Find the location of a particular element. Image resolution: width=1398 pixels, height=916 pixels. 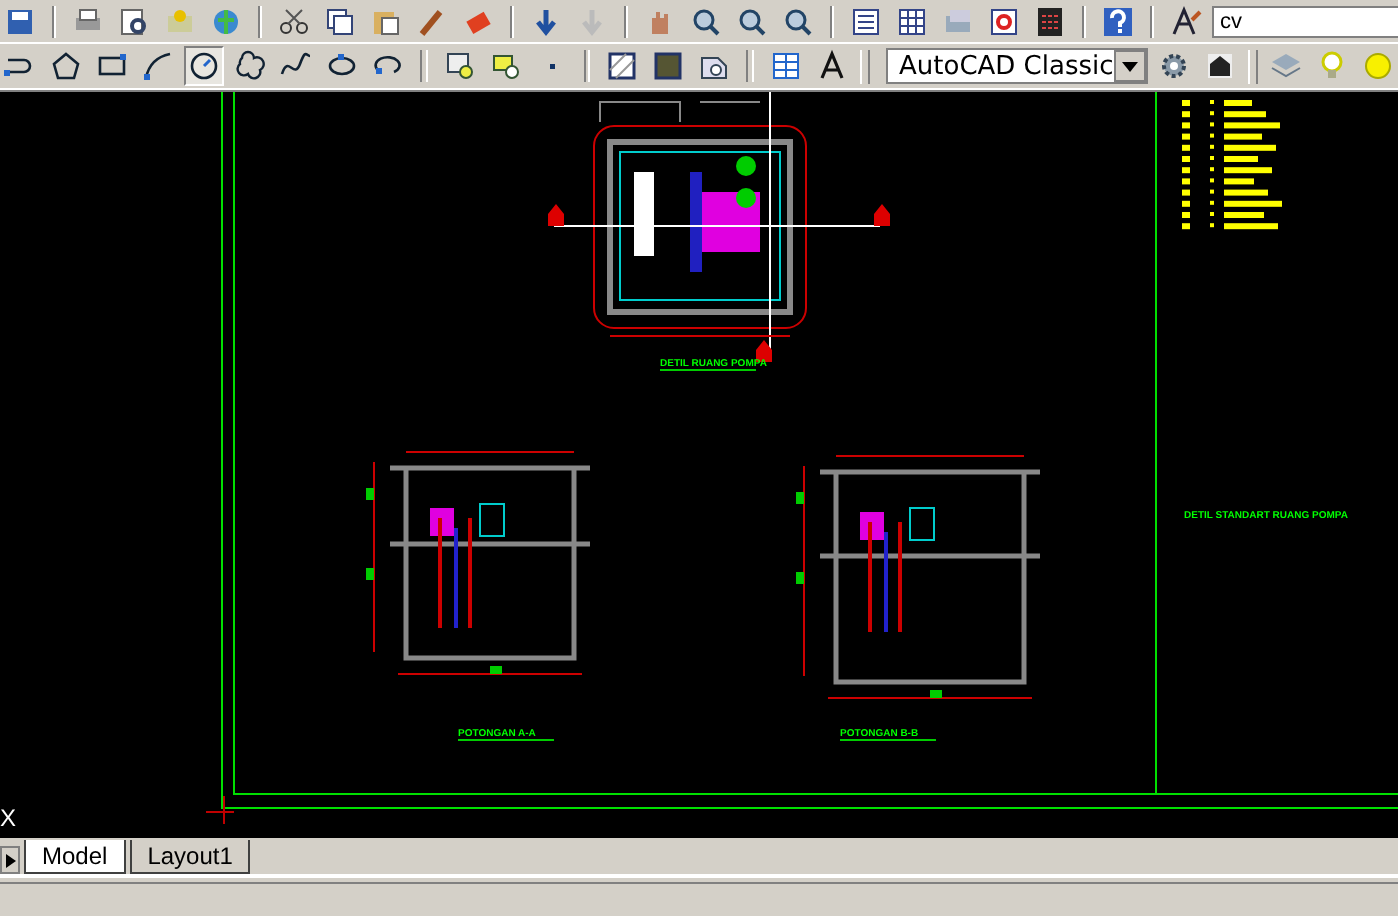

text-style-icon is located at coordinates (1186, 21).